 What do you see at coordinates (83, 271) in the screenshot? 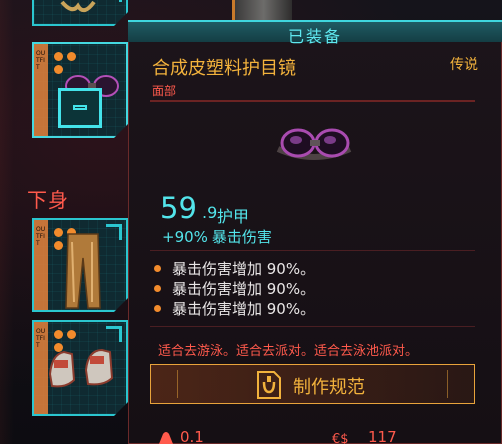
I see `pants-item-image` at bounding box center [83, 271].